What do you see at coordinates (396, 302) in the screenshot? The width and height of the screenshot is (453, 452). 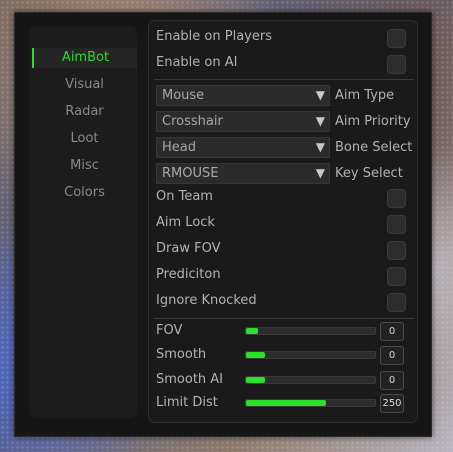 I see `ignore-knocked-checkbox` at bounding box center [396, 302].